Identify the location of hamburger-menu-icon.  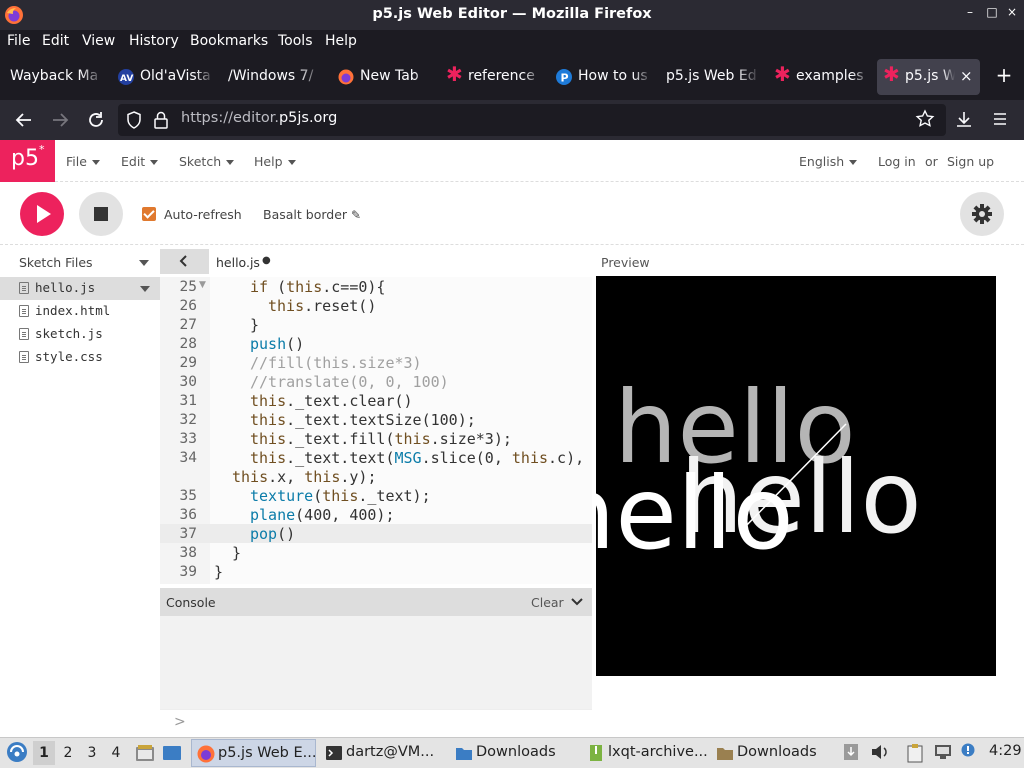
(1000, 119).